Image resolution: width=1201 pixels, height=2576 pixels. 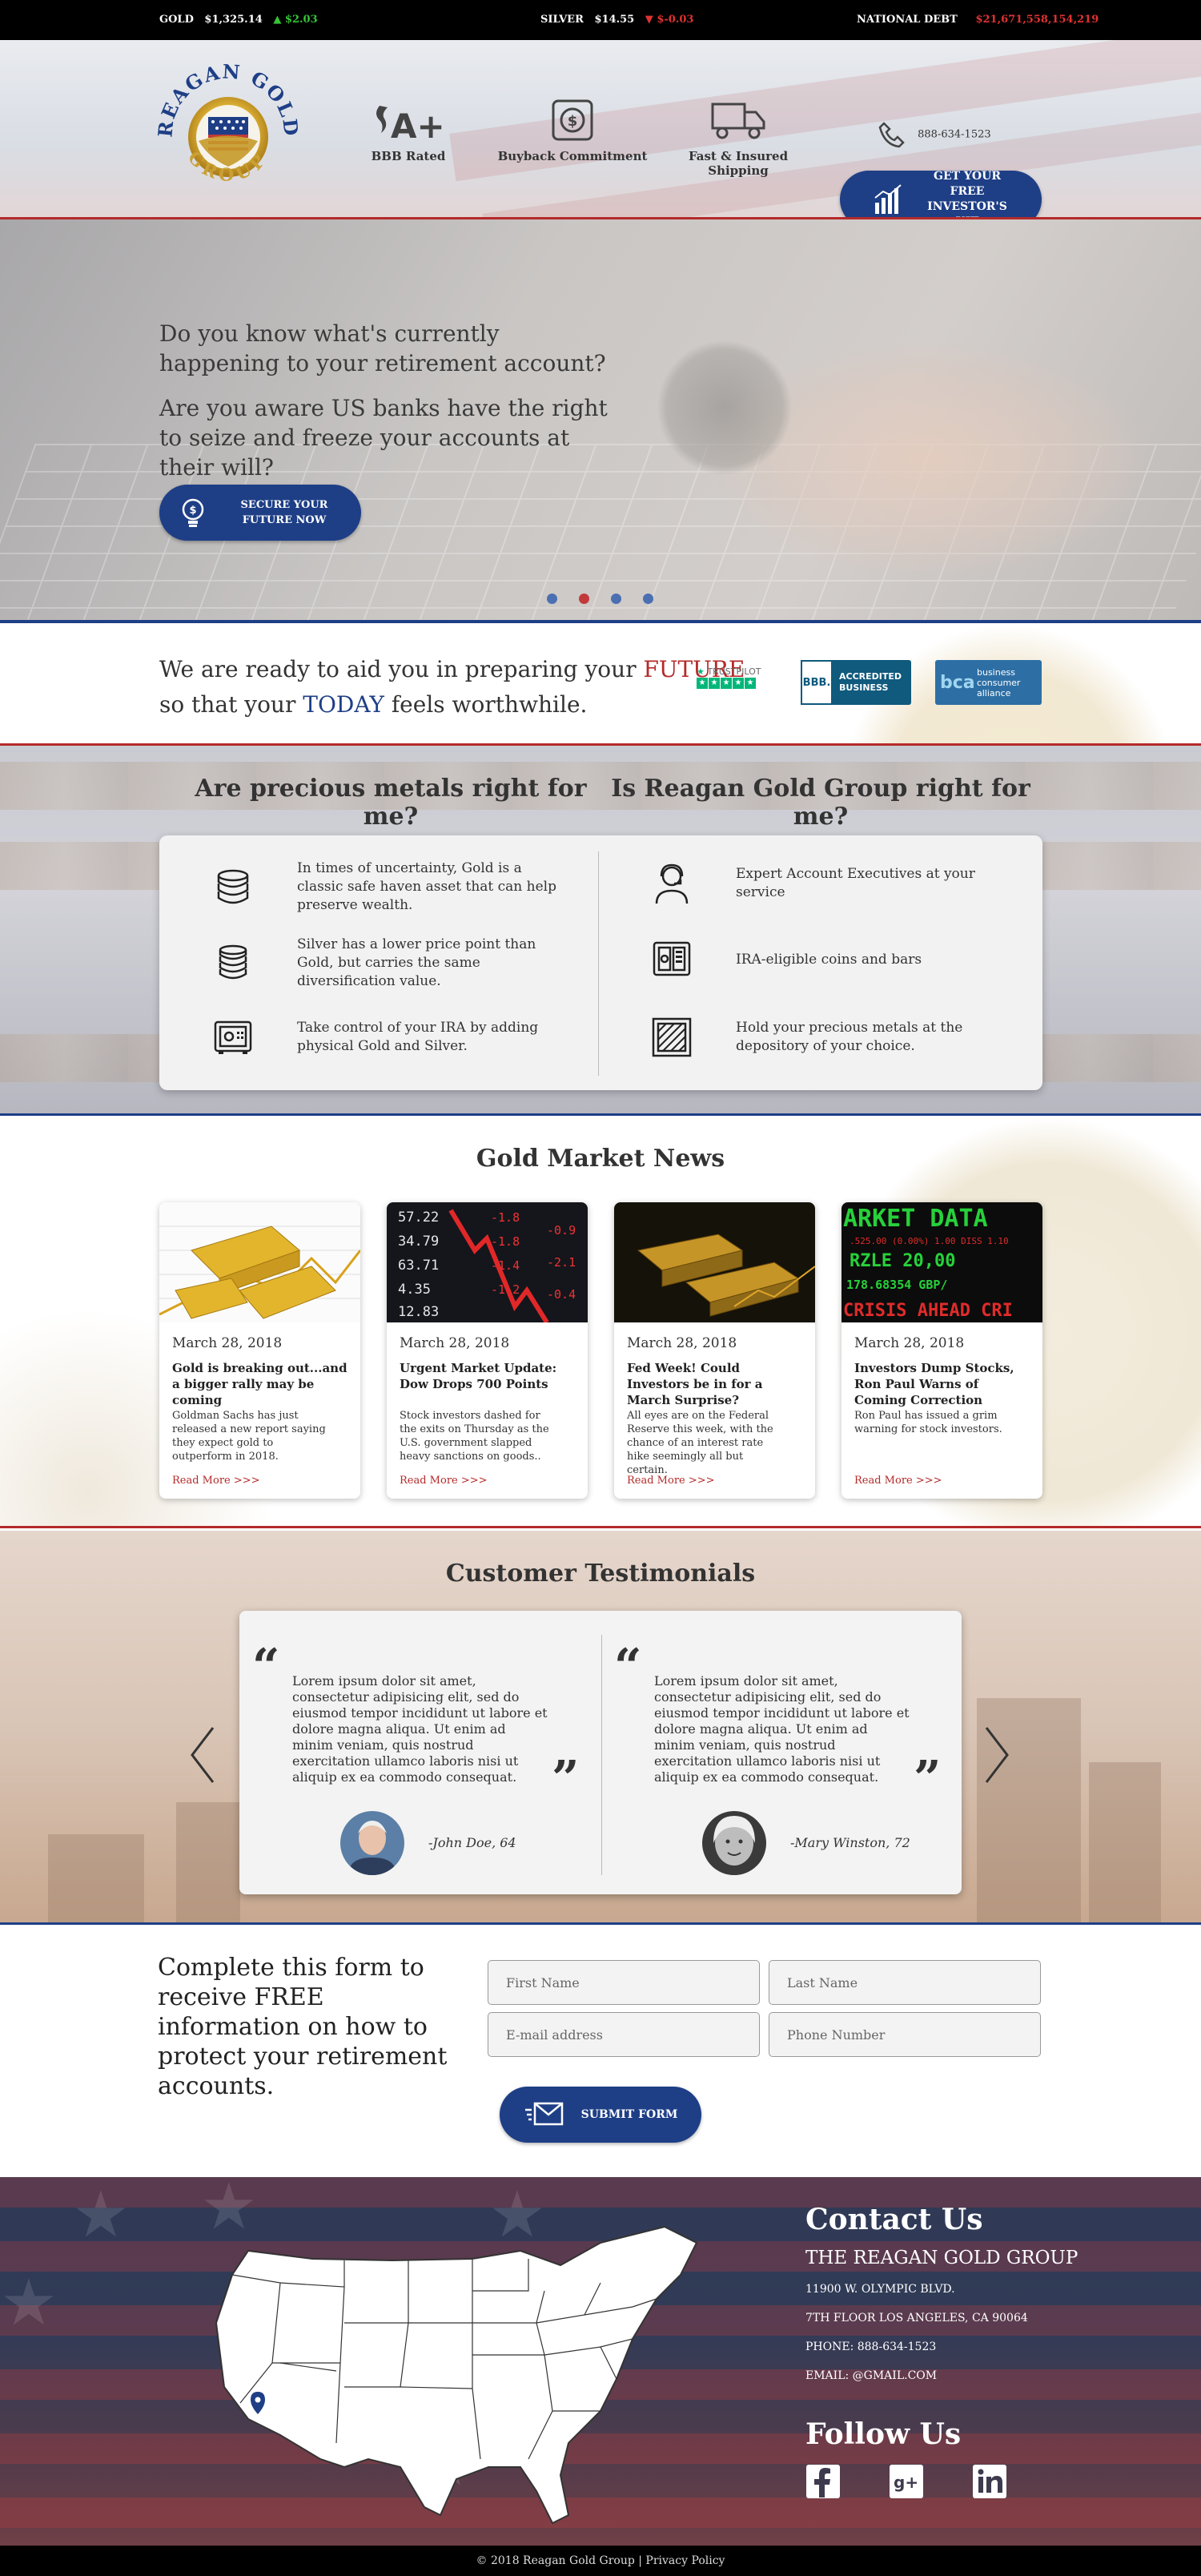 I want to click on dollar-cycle-icon: $, so click(x=572, y=120).